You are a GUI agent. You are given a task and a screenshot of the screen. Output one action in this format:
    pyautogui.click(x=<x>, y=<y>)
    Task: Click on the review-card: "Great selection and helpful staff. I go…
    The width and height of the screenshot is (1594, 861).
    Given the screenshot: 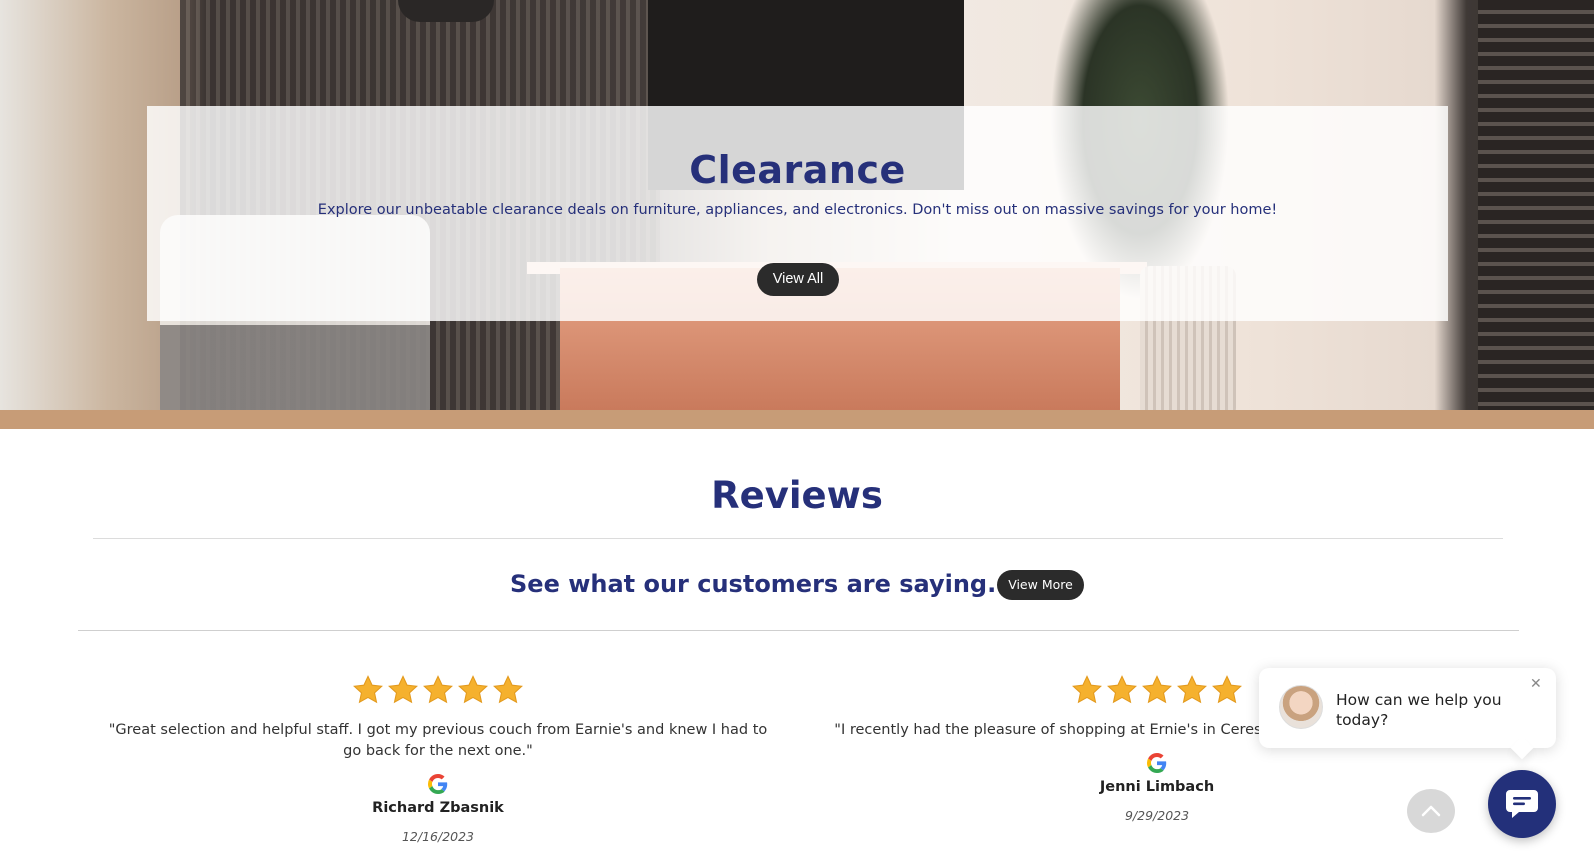 What is the action you would take?
    pyautogui.click(x=438, y=759)
    